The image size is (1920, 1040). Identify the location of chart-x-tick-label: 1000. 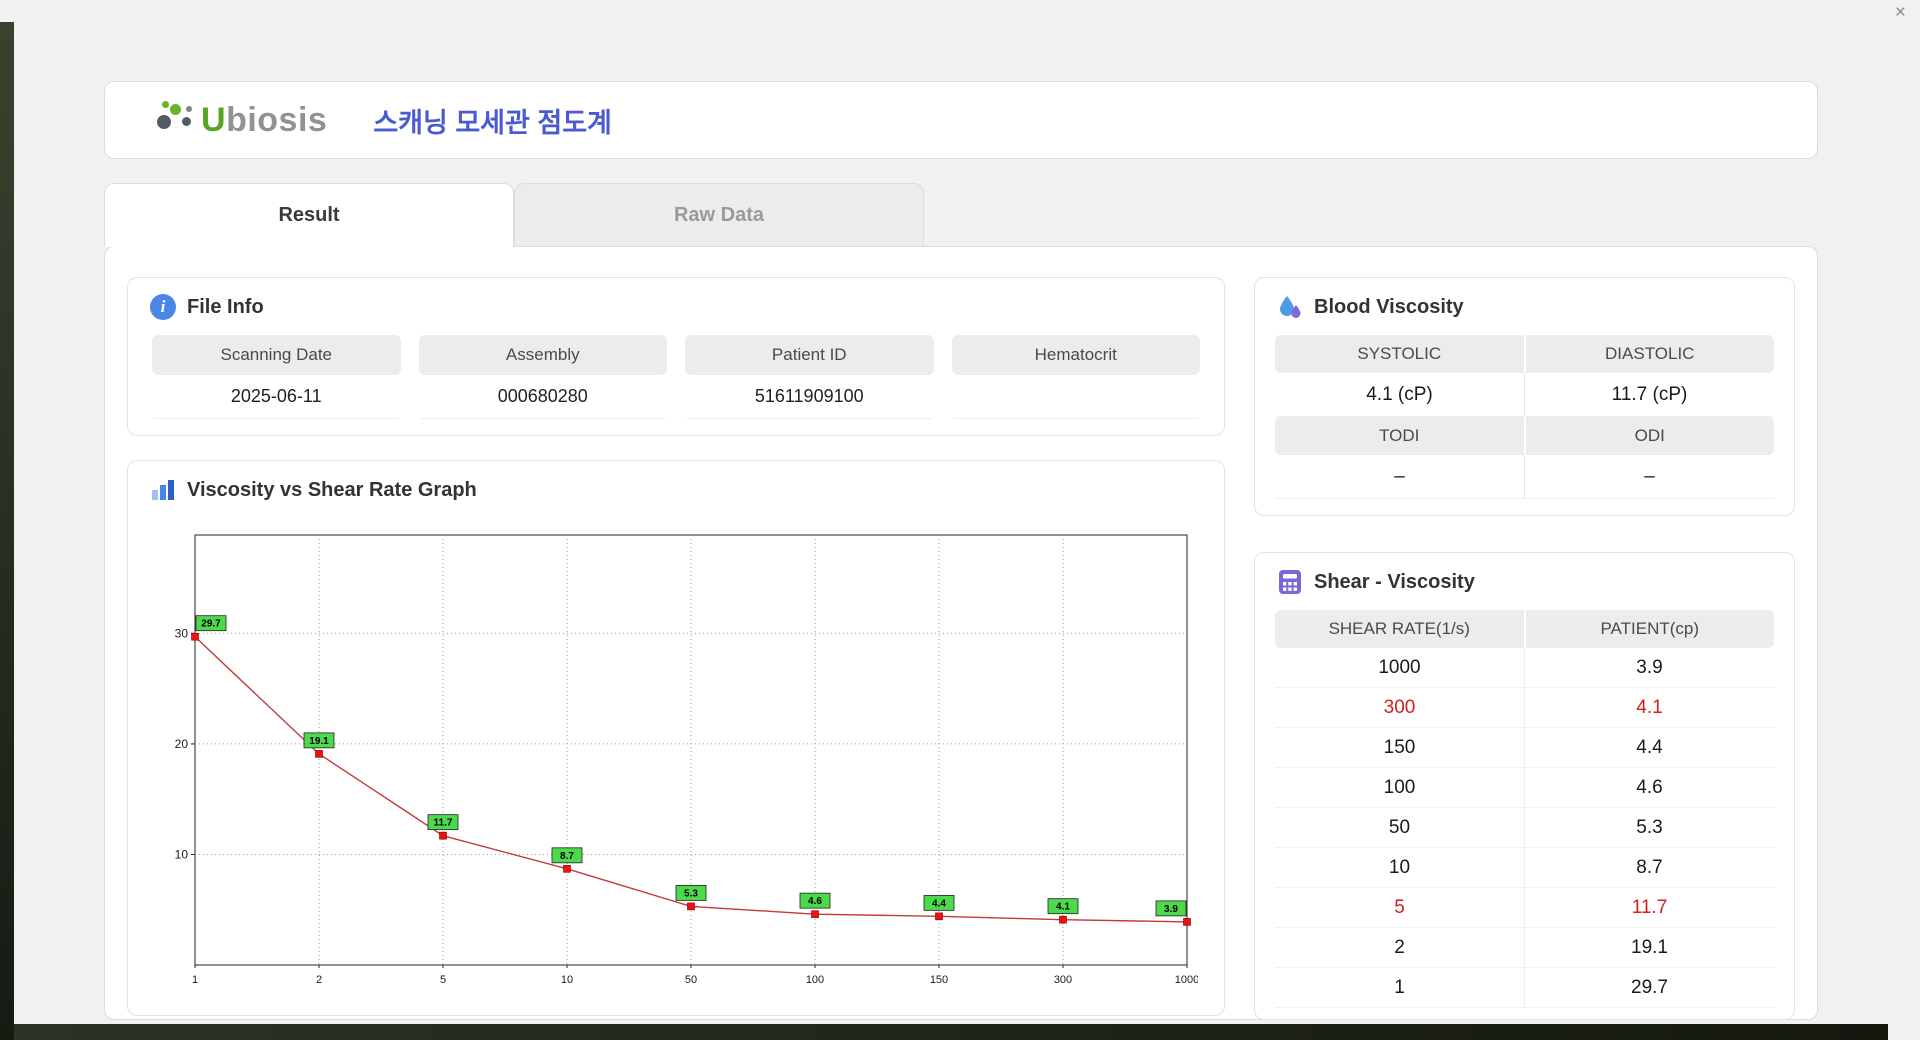
(1186, 980).